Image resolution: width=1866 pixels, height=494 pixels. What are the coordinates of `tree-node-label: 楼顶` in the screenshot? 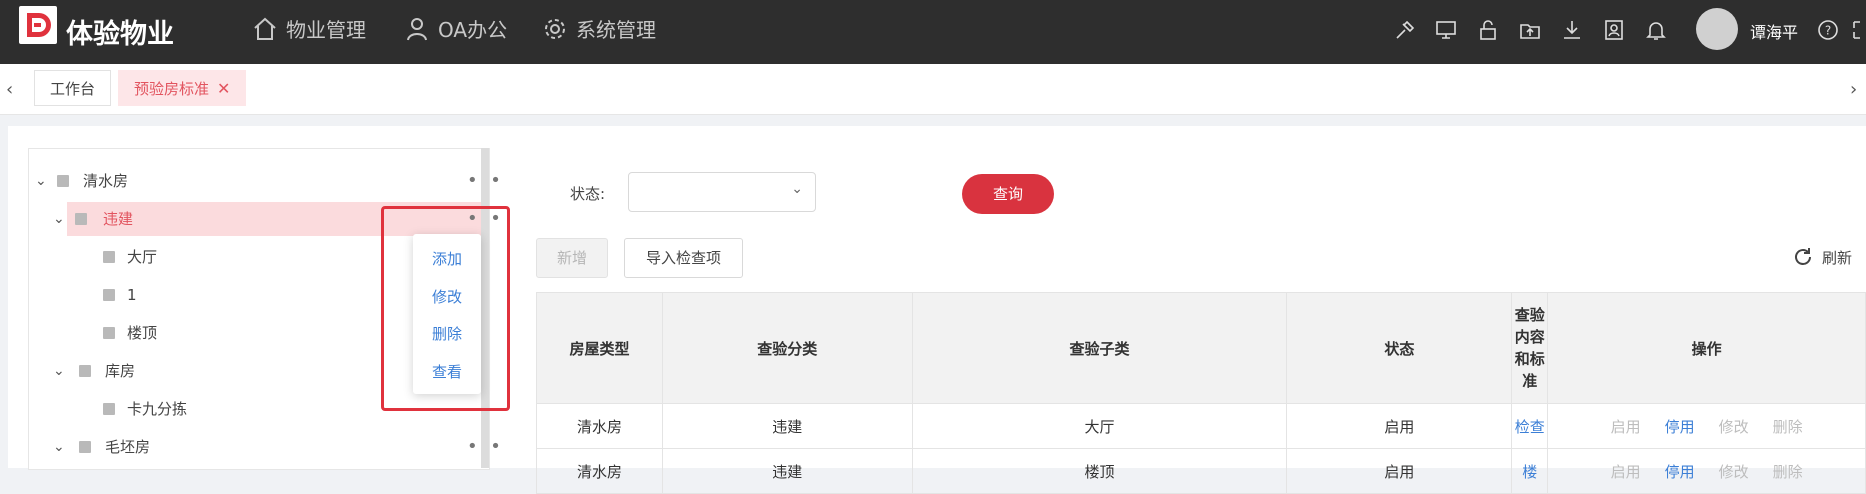 It's located at (142, 333).